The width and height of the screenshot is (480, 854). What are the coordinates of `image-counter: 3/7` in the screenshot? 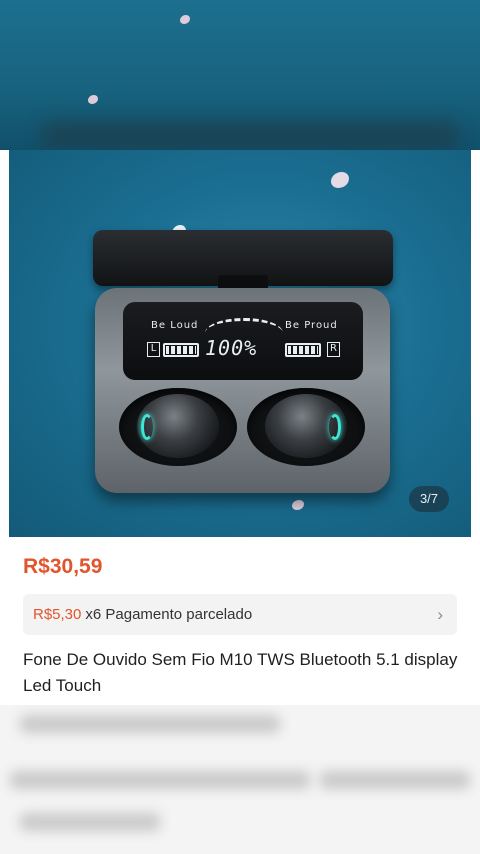 It's located at (429, 499).